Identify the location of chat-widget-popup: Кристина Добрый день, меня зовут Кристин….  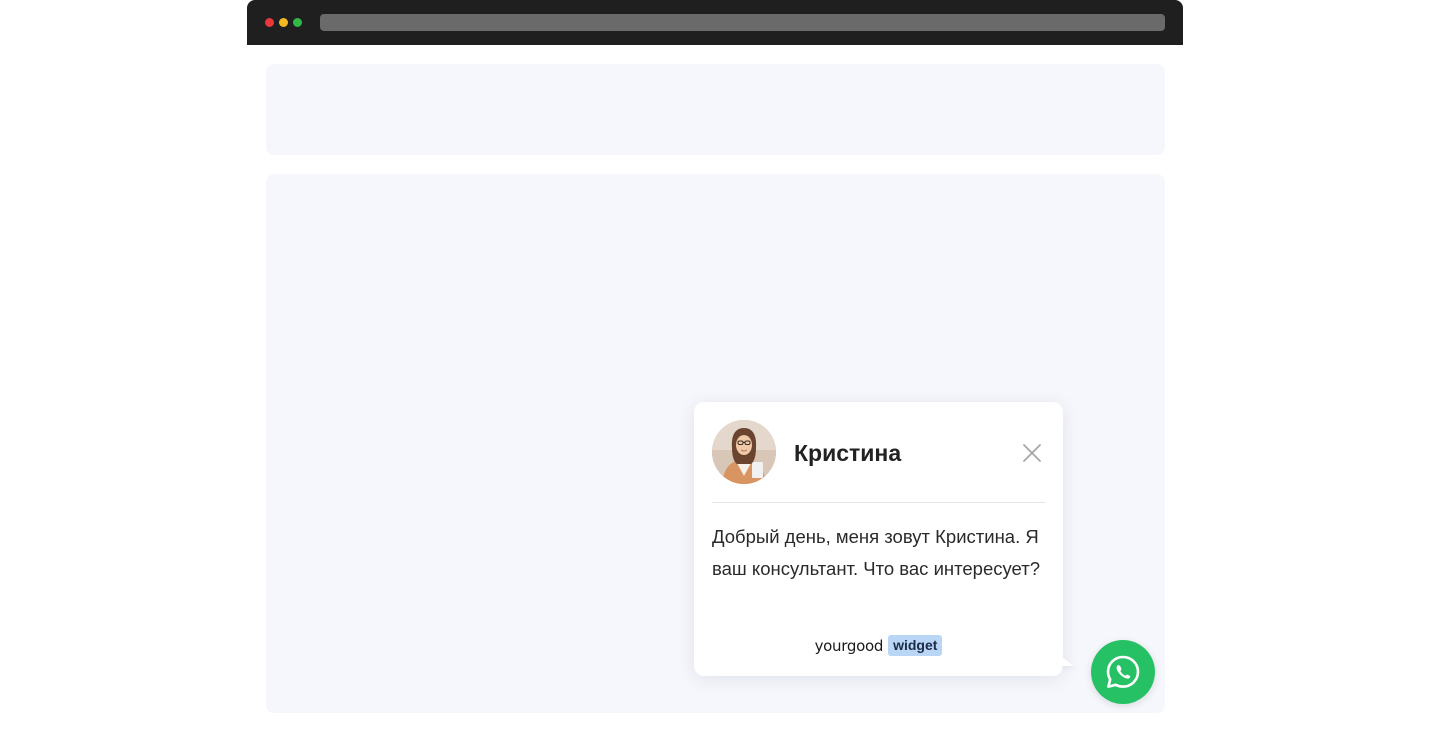
(878, 539).